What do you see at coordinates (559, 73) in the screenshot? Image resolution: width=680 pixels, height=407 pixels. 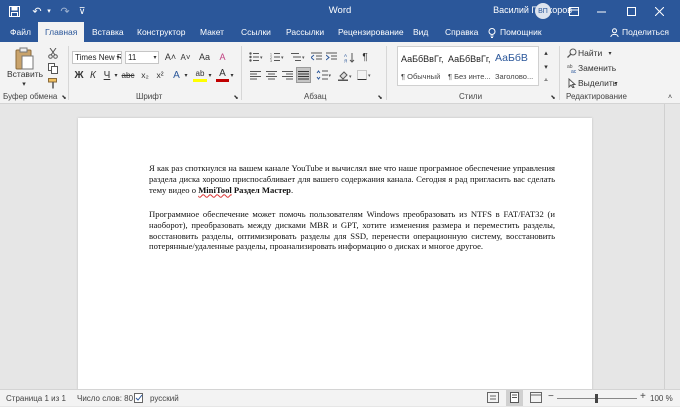 I see `divider` at bounding box center [559, 73].